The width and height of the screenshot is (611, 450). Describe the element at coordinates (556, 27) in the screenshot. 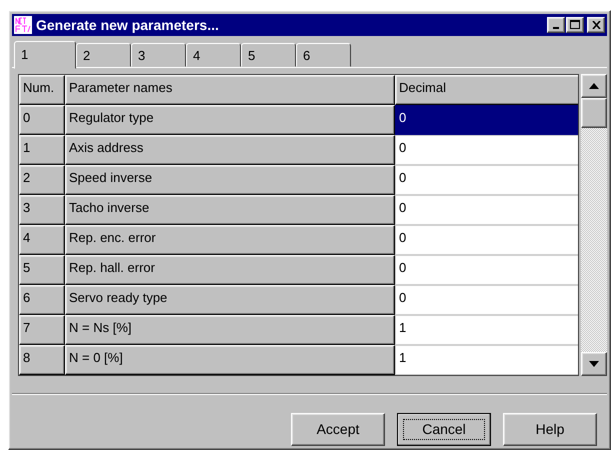

I see `minimize-icon` at that location.